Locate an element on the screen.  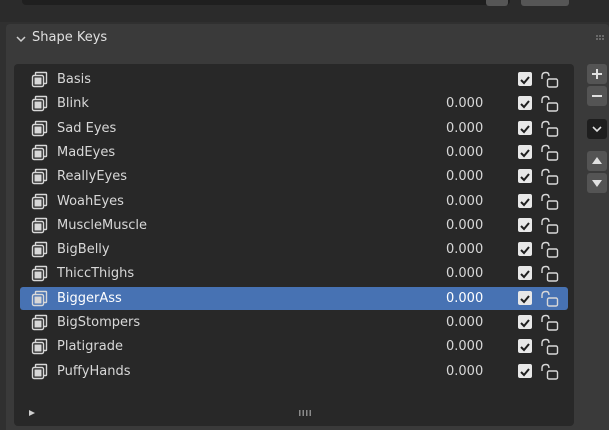
minus-icon is located at coordinates (597, 96).